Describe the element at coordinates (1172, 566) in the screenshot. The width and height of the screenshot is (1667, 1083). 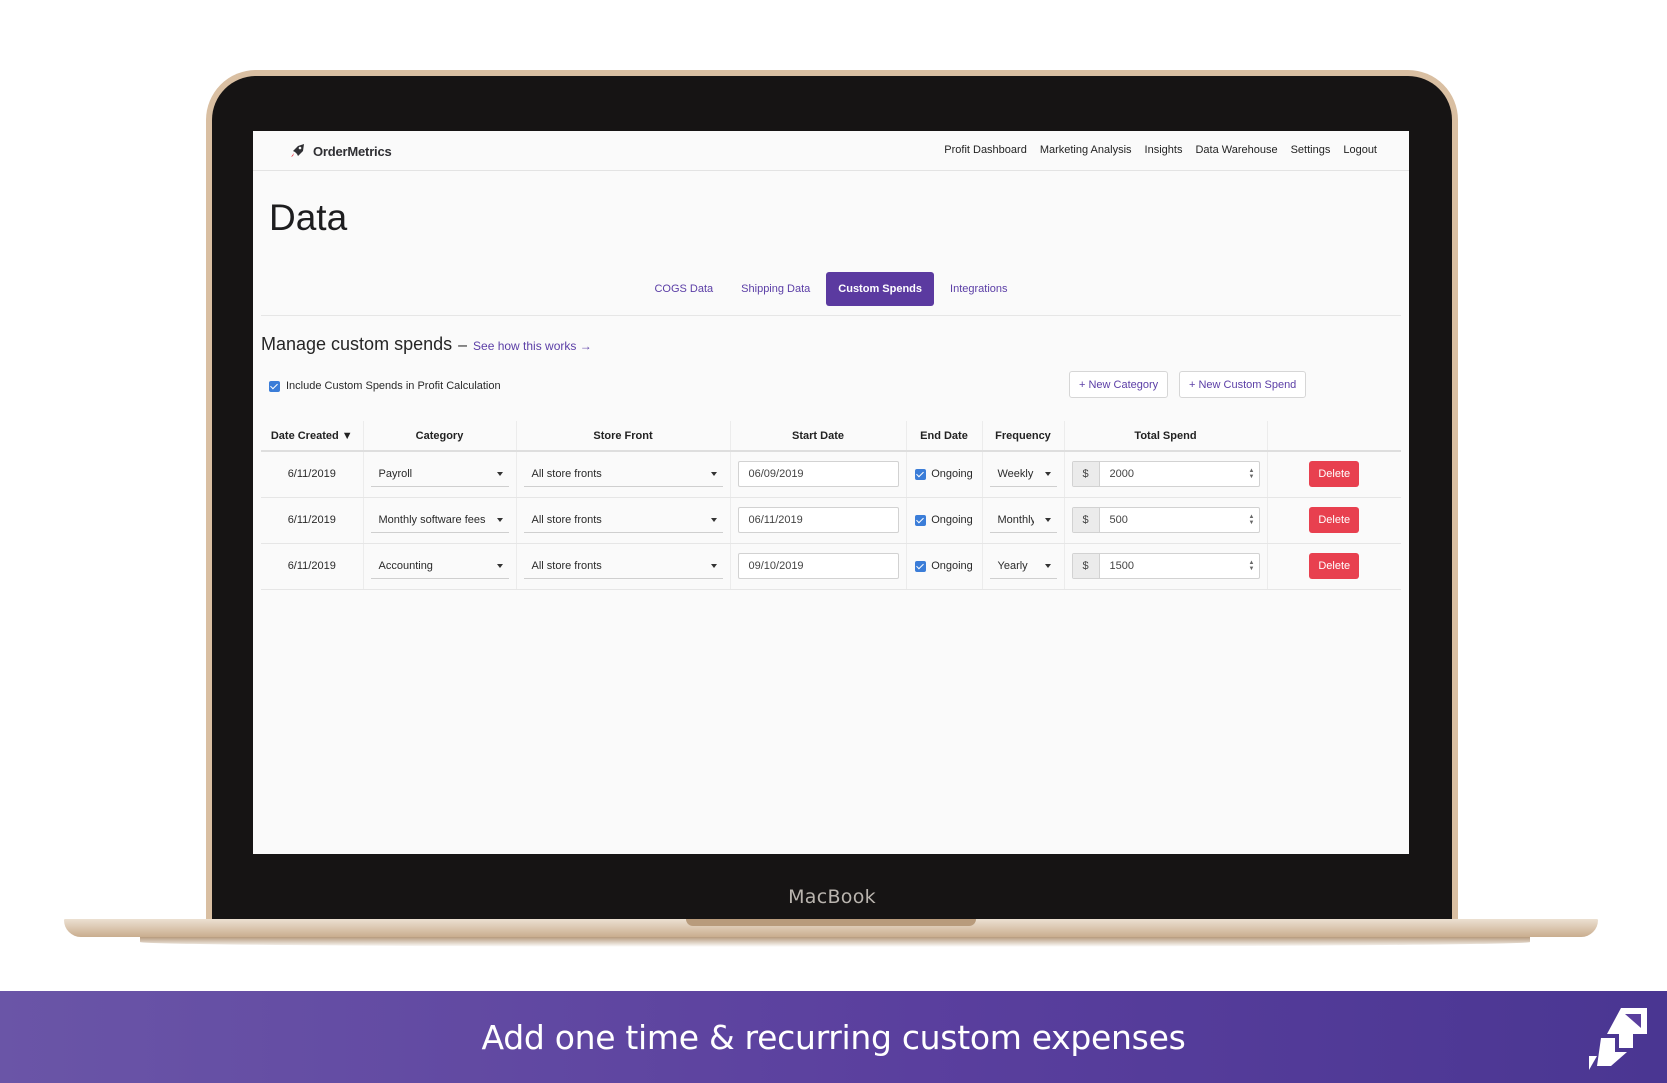
I see `total-spend-input: 1500` at that location.